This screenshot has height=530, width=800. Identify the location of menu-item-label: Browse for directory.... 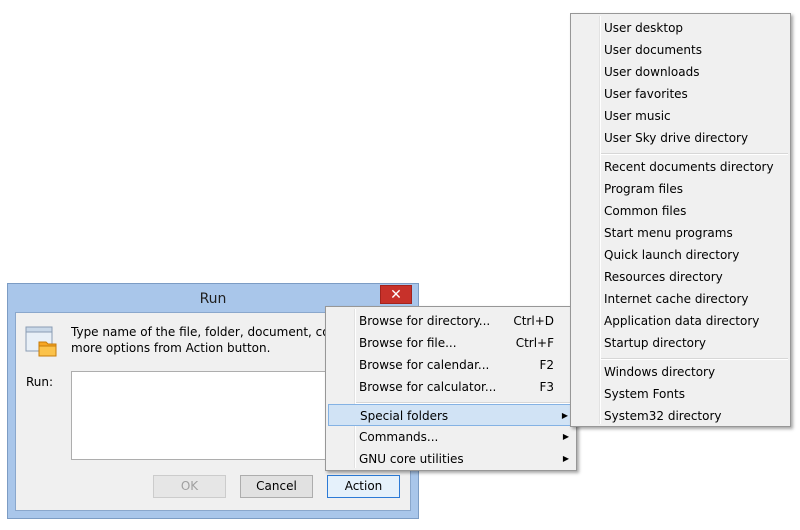
(425, 321).